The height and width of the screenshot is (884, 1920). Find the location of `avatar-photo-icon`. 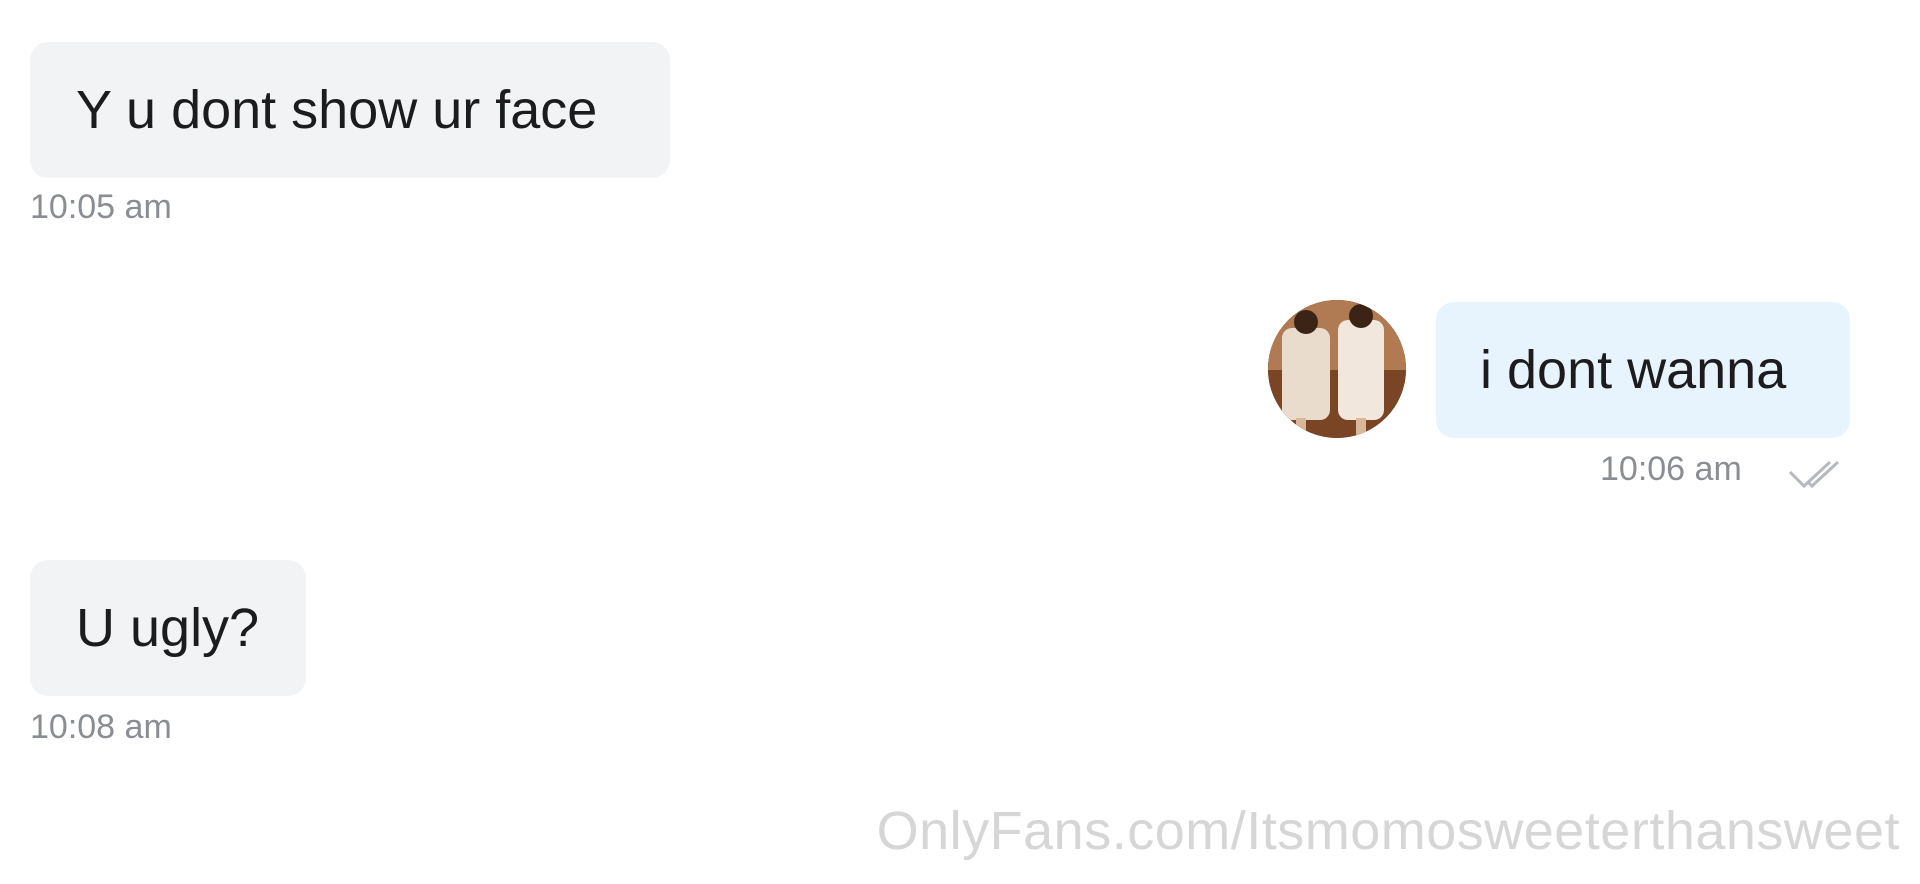

avatar-photo-icon is located at coordinates (1337, 369).